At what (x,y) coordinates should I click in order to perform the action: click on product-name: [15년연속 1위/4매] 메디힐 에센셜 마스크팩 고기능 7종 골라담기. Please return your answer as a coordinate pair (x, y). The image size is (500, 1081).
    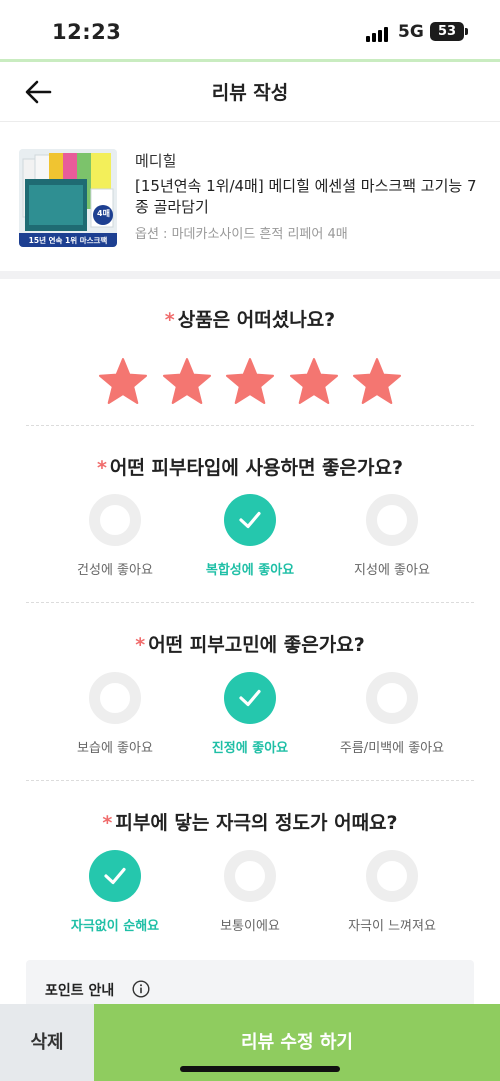
    Looking at the image, I should click on (306, 196).